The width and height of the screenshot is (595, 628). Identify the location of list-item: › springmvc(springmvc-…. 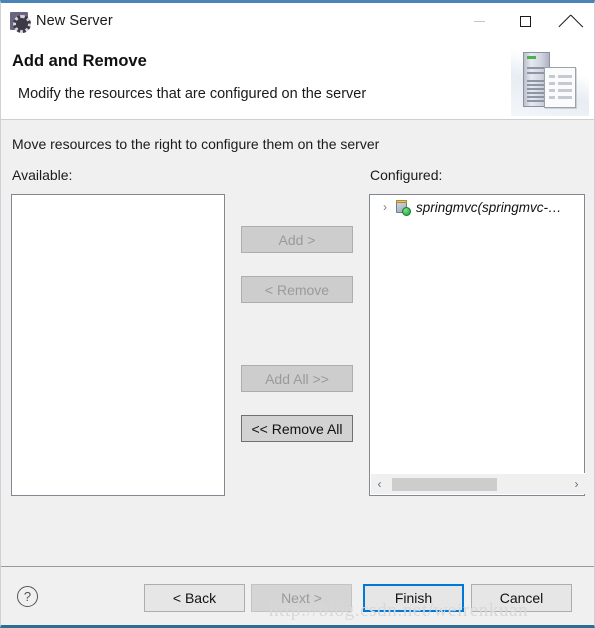
(477, 207).